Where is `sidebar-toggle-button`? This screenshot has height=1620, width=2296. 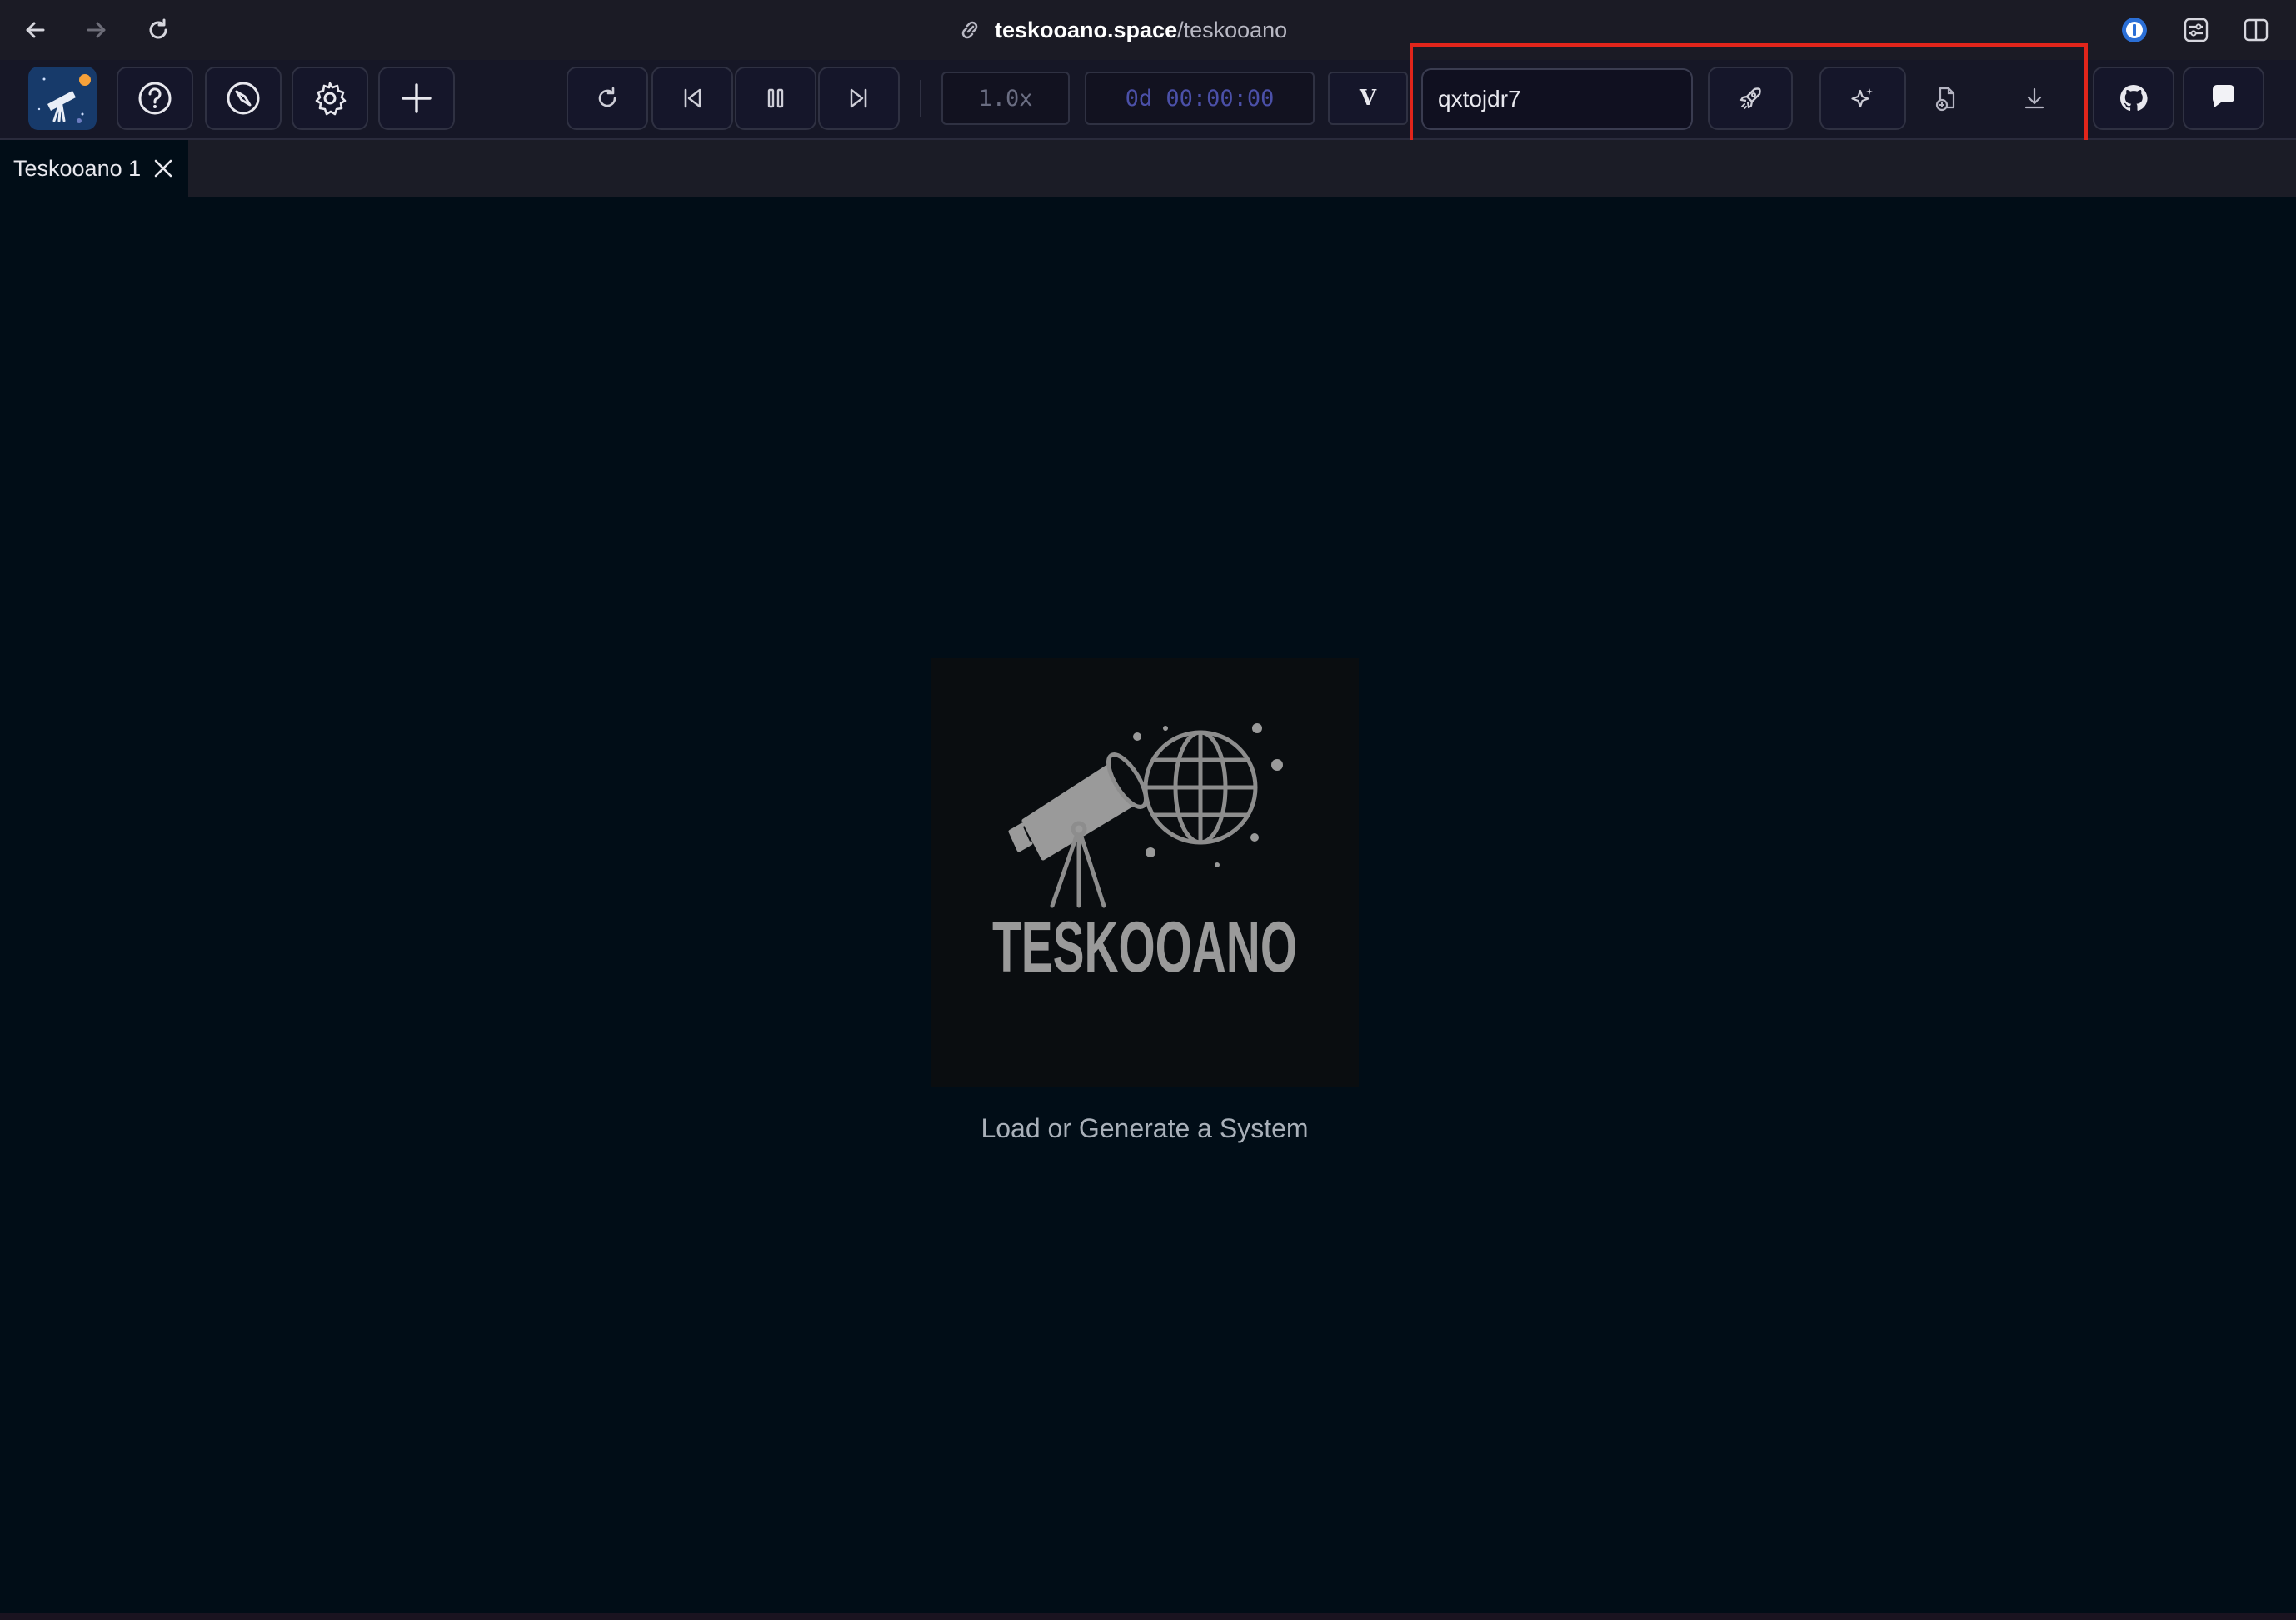 sidebar-toggle-button is located at coordinates (2256, 30).